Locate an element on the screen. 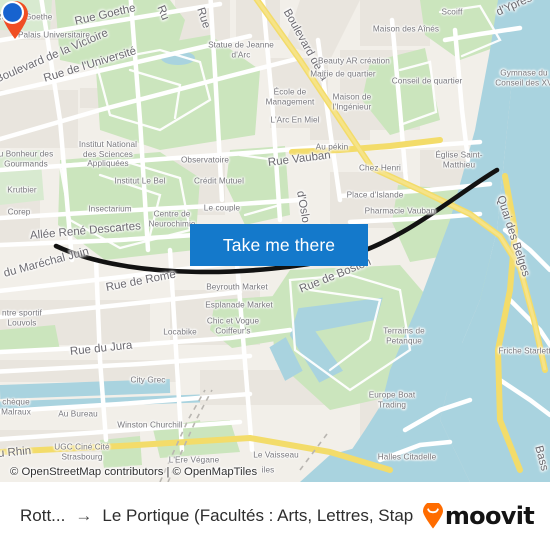 The width and height of the screenshot is (550, 550). arrow-right-icon: → is located at coordinates (84, 515).